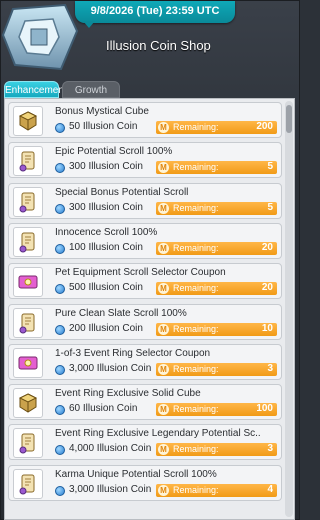  What do you see at coordinates (102, 111) in the screenshot?
I see `item-name: Bonus Mystical Cube` at bounding box center [102, 111].